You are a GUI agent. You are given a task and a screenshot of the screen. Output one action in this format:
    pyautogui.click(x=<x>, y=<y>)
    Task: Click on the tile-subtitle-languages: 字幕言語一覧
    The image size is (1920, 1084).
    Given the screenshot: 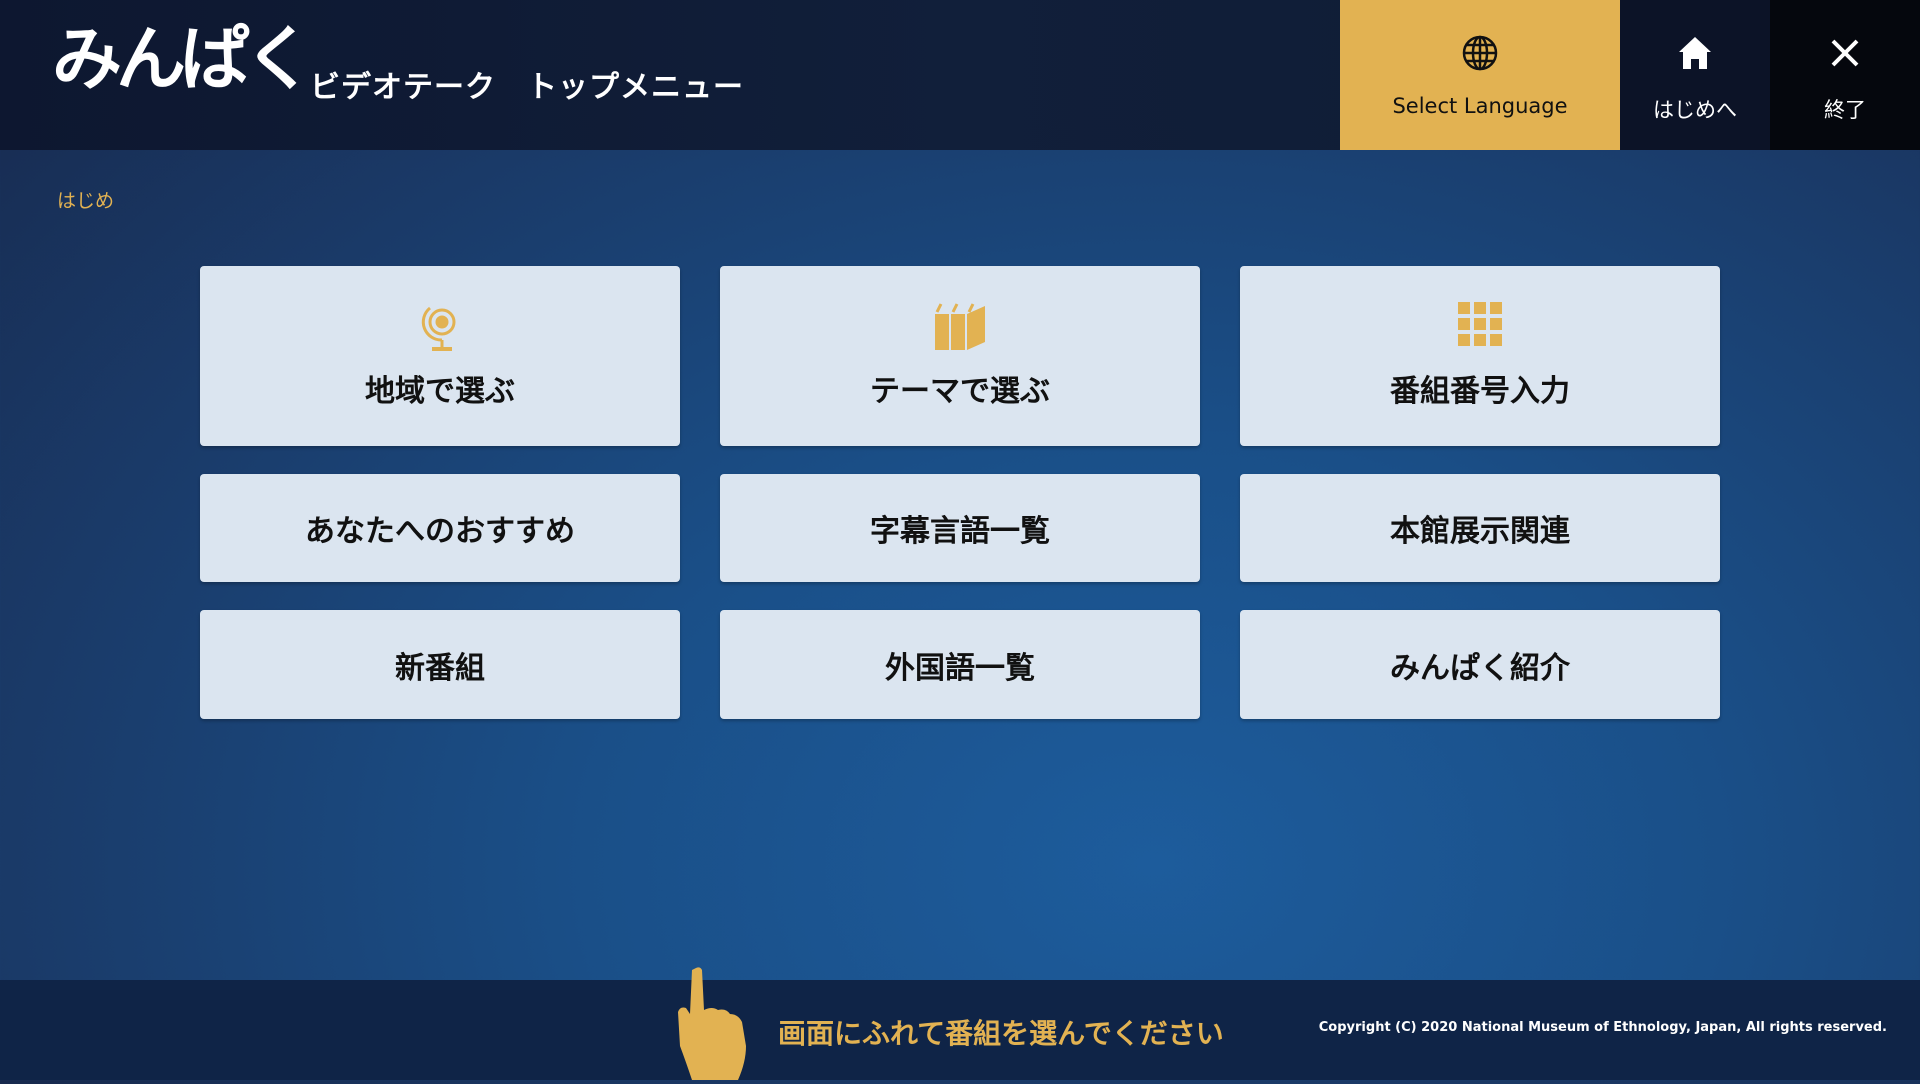 What is the action you would take?
    pyautogui.click(x=960, y=528)
    